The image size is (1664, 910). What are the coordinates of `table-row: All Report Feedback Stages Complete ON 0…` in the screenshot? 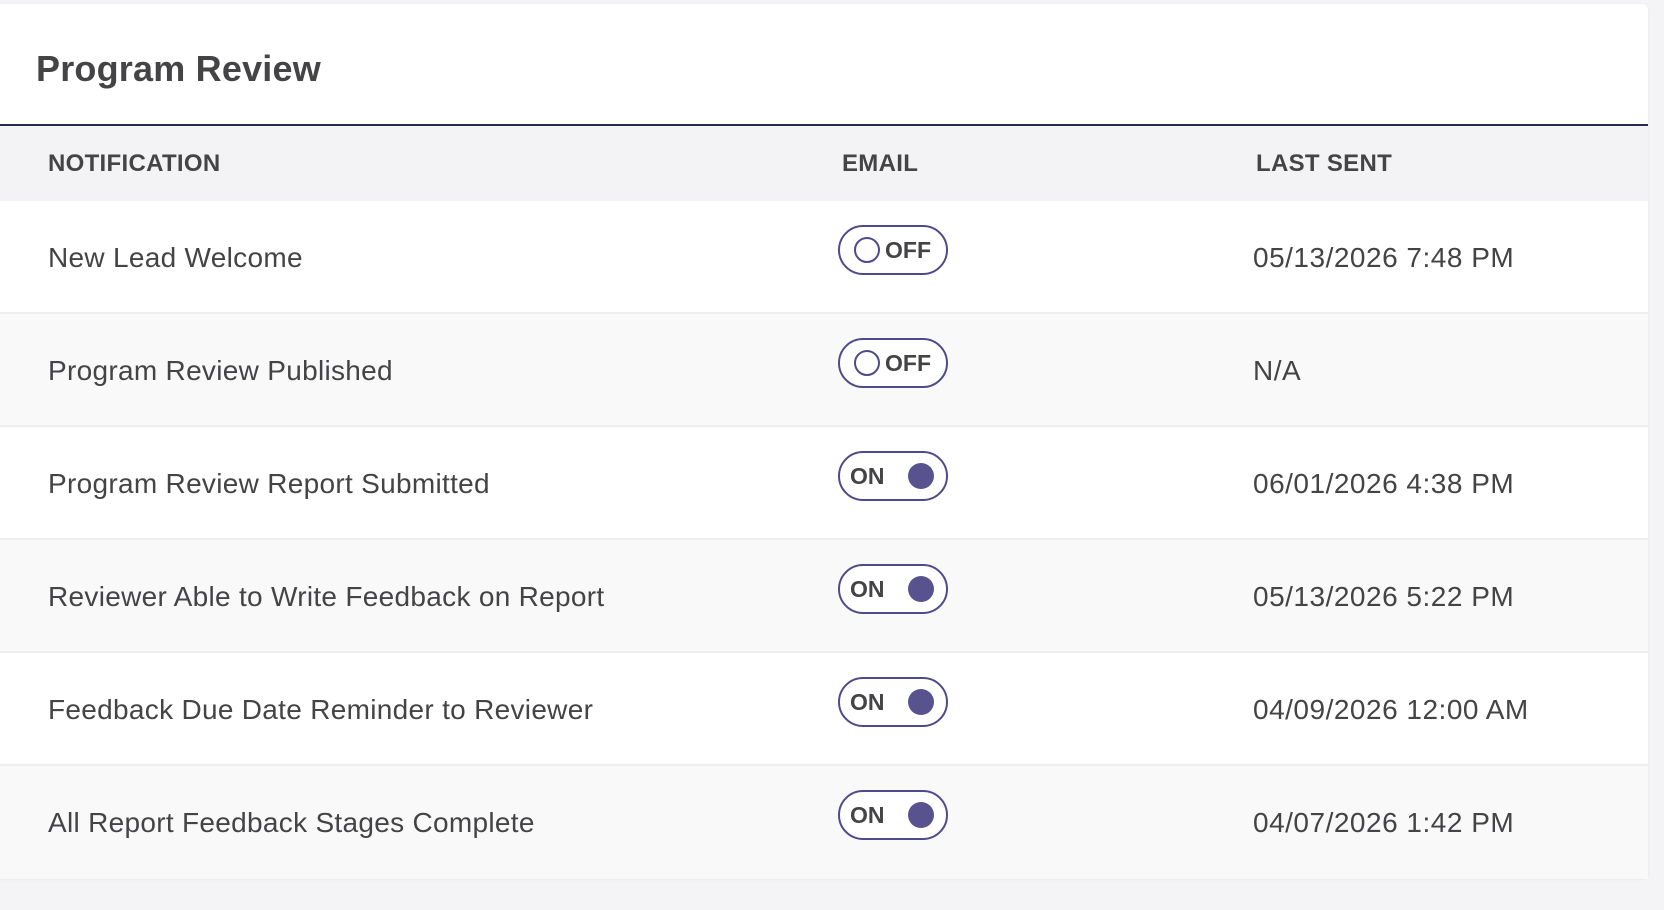 It's located at (824, 822).